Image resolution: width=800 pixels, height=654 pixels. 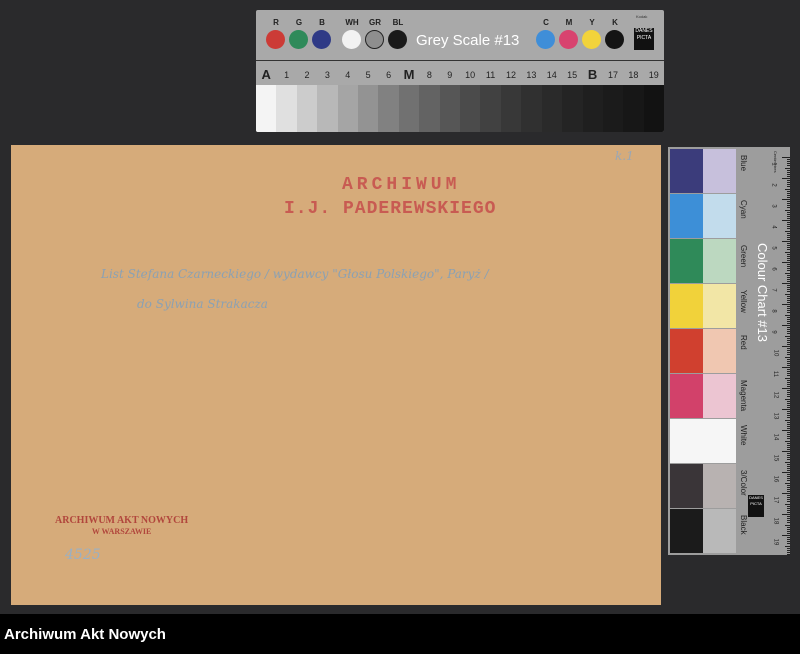 What do you see at coordinates (703, 171) in the screenshot?
I see `colour-row-blue` at bounding box center [703, 171].